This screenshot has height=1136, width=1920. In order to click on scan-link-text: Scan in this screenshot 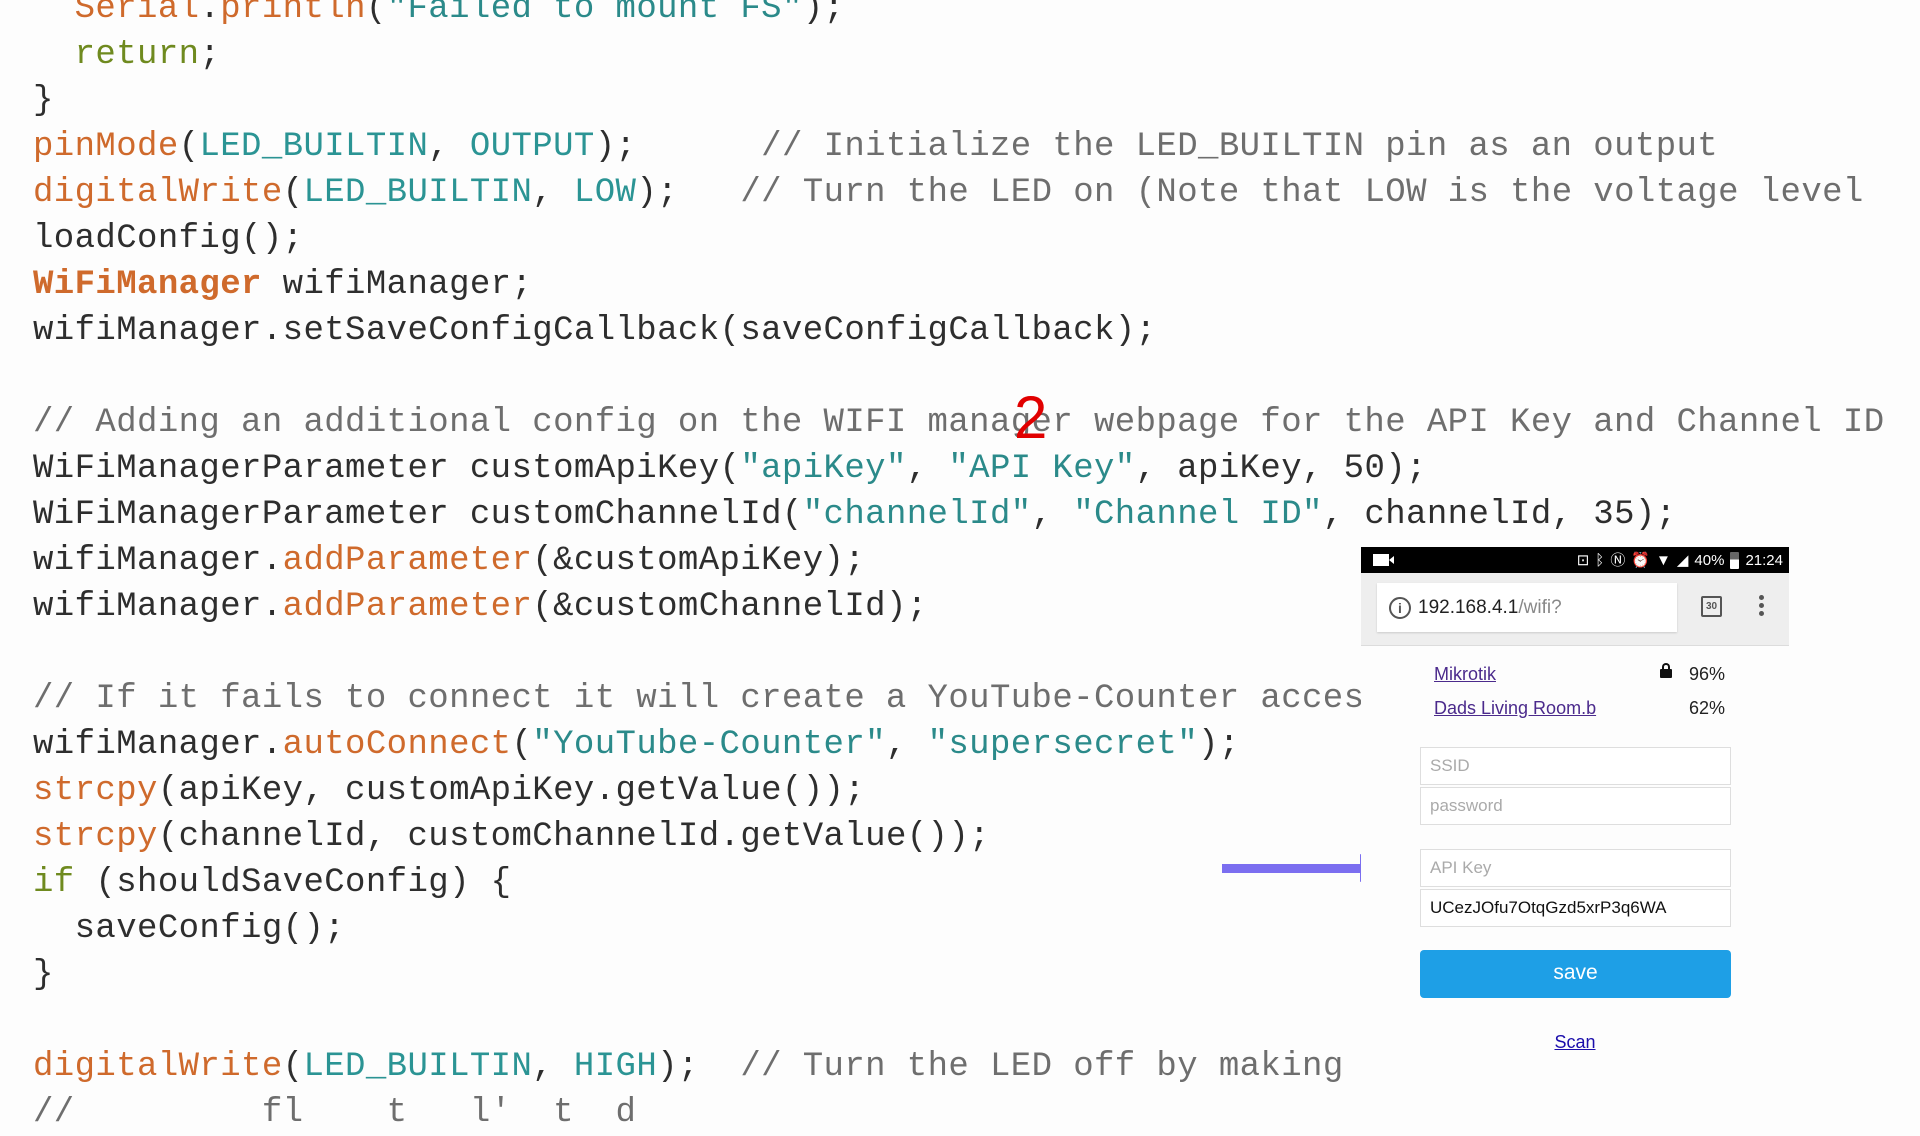, I will do `click(1574, 1042)`.